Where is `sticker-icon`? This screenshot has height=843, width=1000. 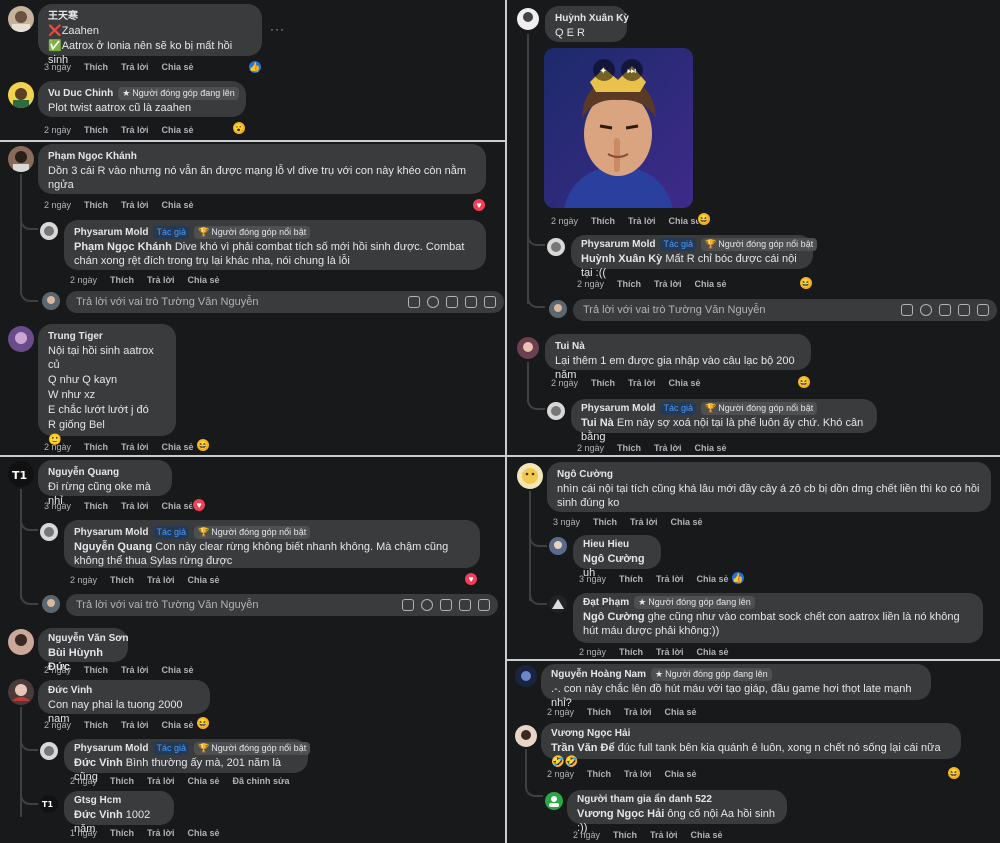 sticker-icon is located at coordinates (490, 302).